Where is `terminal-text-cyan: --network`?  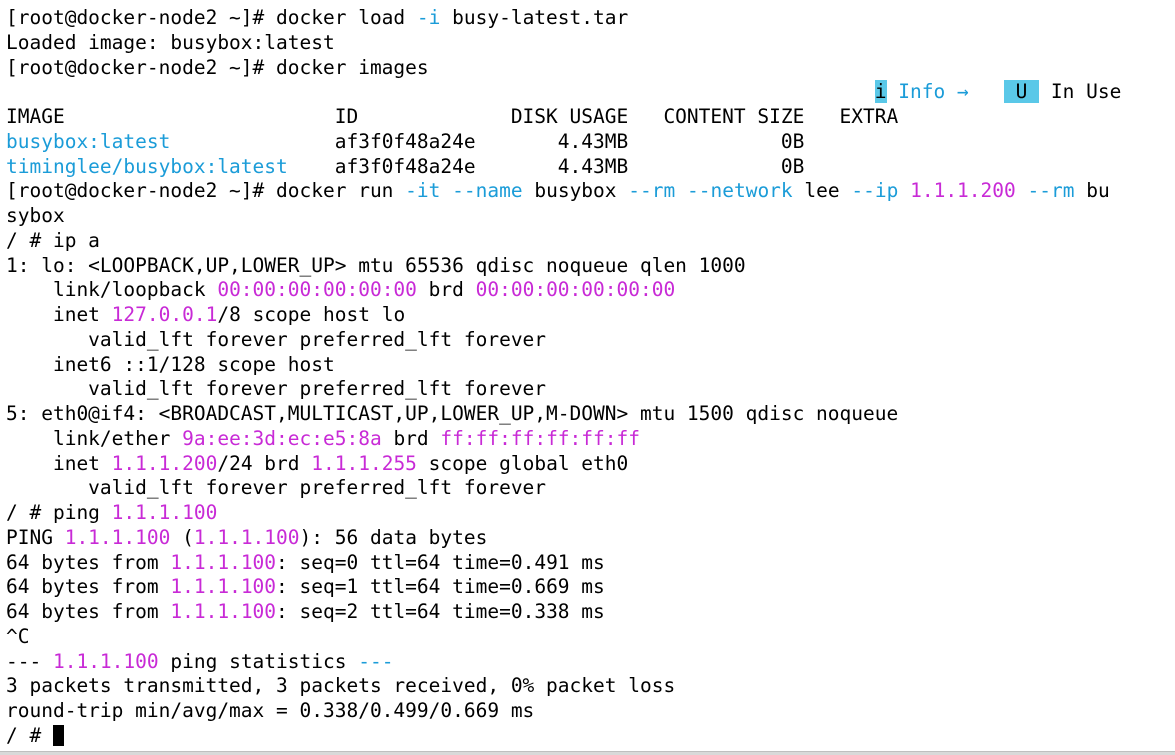
terminal-text-cyan: --network is located at coordinates (740, 191).